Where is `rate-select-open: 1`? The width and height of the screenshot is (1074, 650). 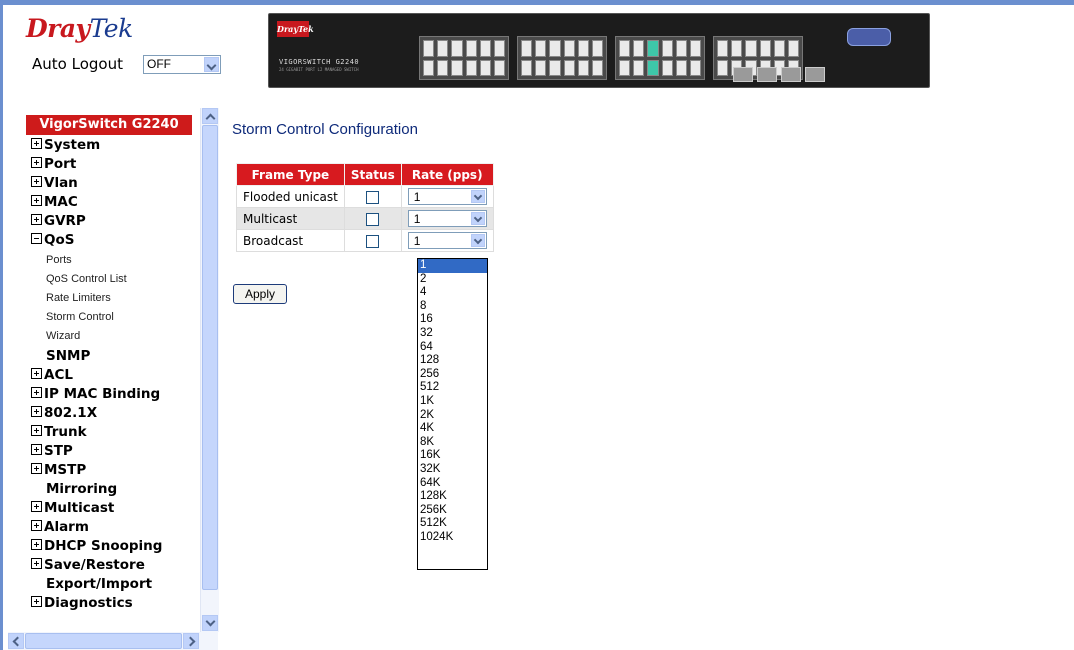
rate-select-open: 1 is located at coordinates (447, 240).